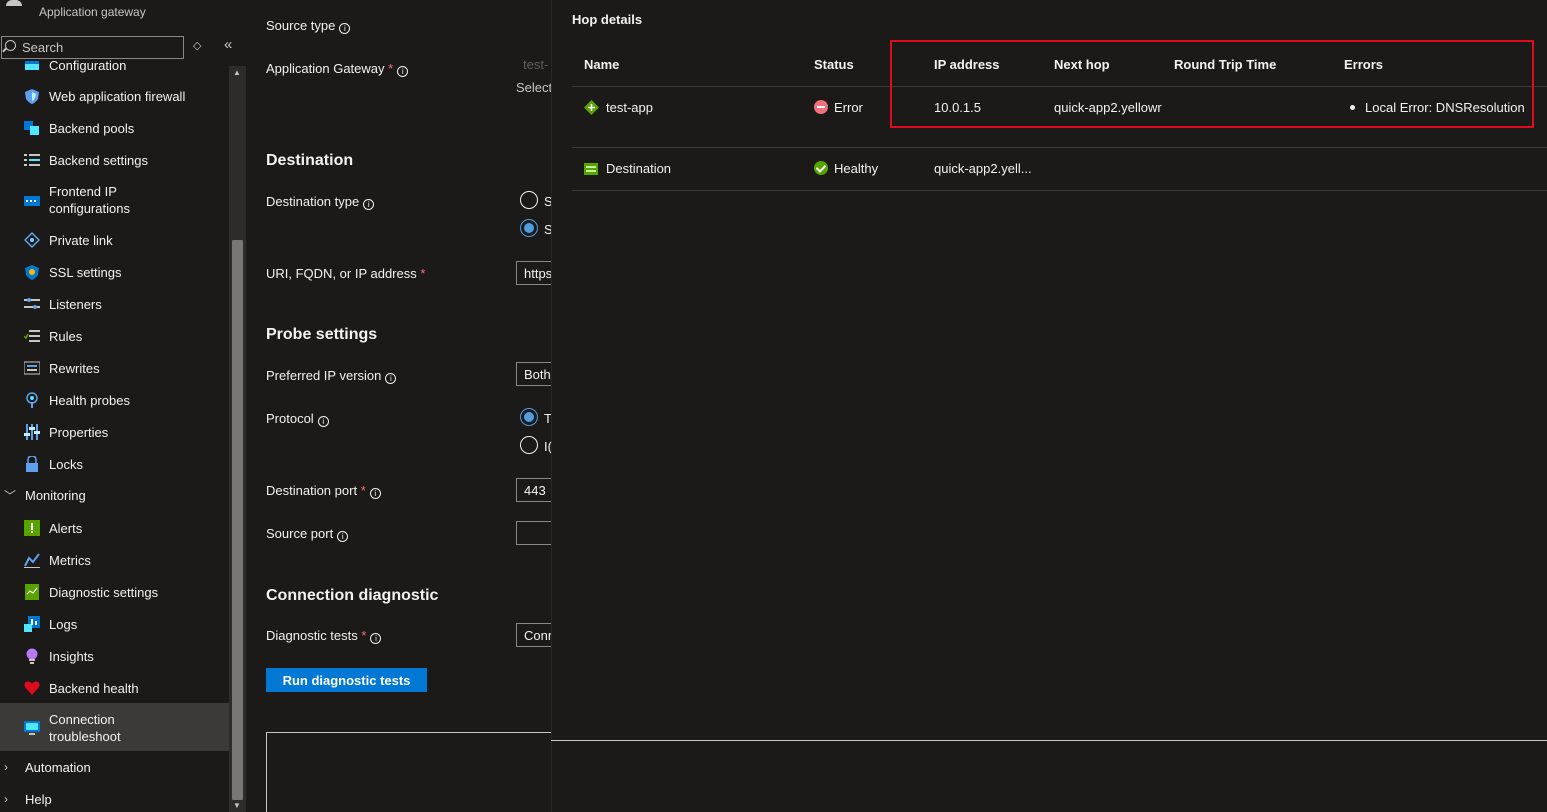 The image size is (1547, 812). I want to click on sidebar-item-rewrites: Rewrites, so click(114, 368).